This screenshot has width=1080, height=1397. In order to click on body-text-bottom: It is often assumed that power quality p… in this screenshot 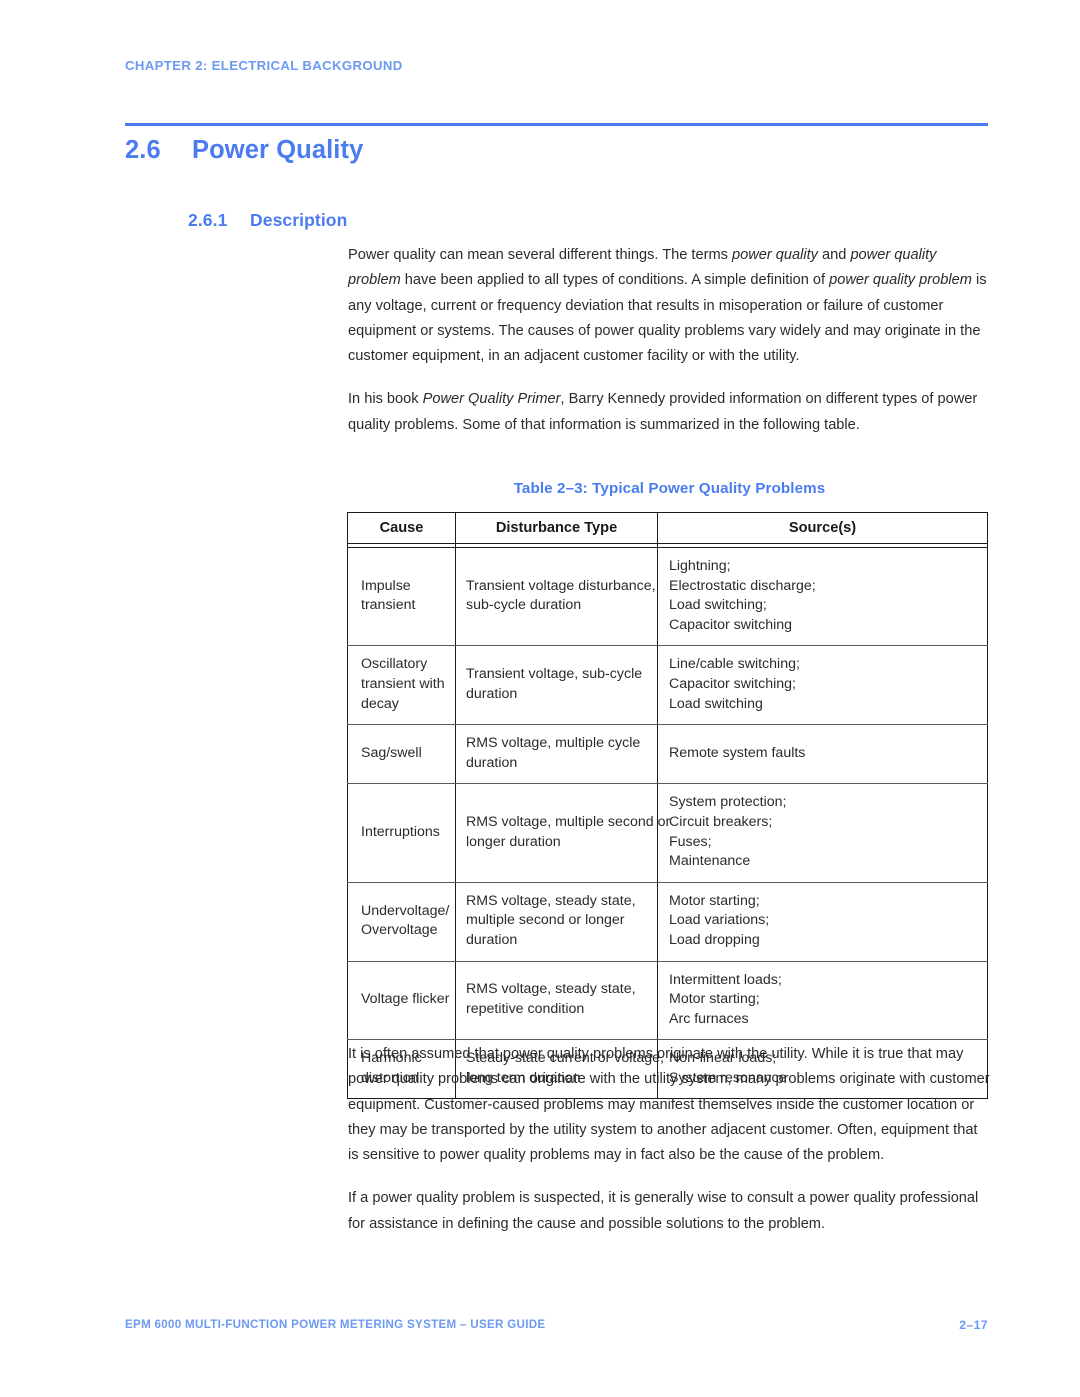, I will do `click(669, 1148)`.